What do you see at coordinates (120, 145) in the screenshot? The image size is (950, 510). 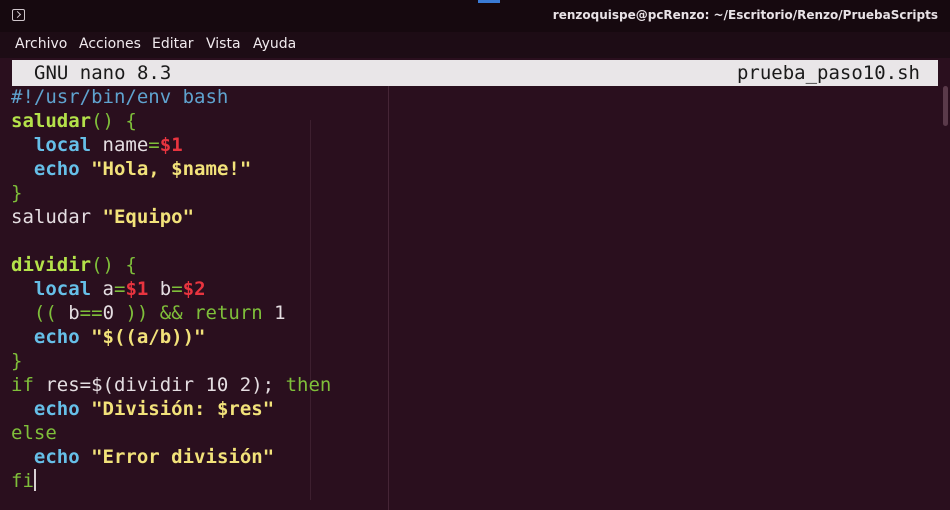 I see `code-token-text: name` at bounding box center [120, 145].